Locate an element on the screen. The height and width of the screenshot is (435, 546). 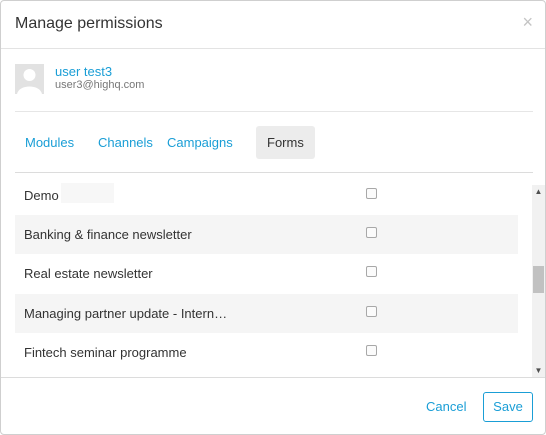
scroll-up-icon: ▲ is located at coordinates (538, 191).